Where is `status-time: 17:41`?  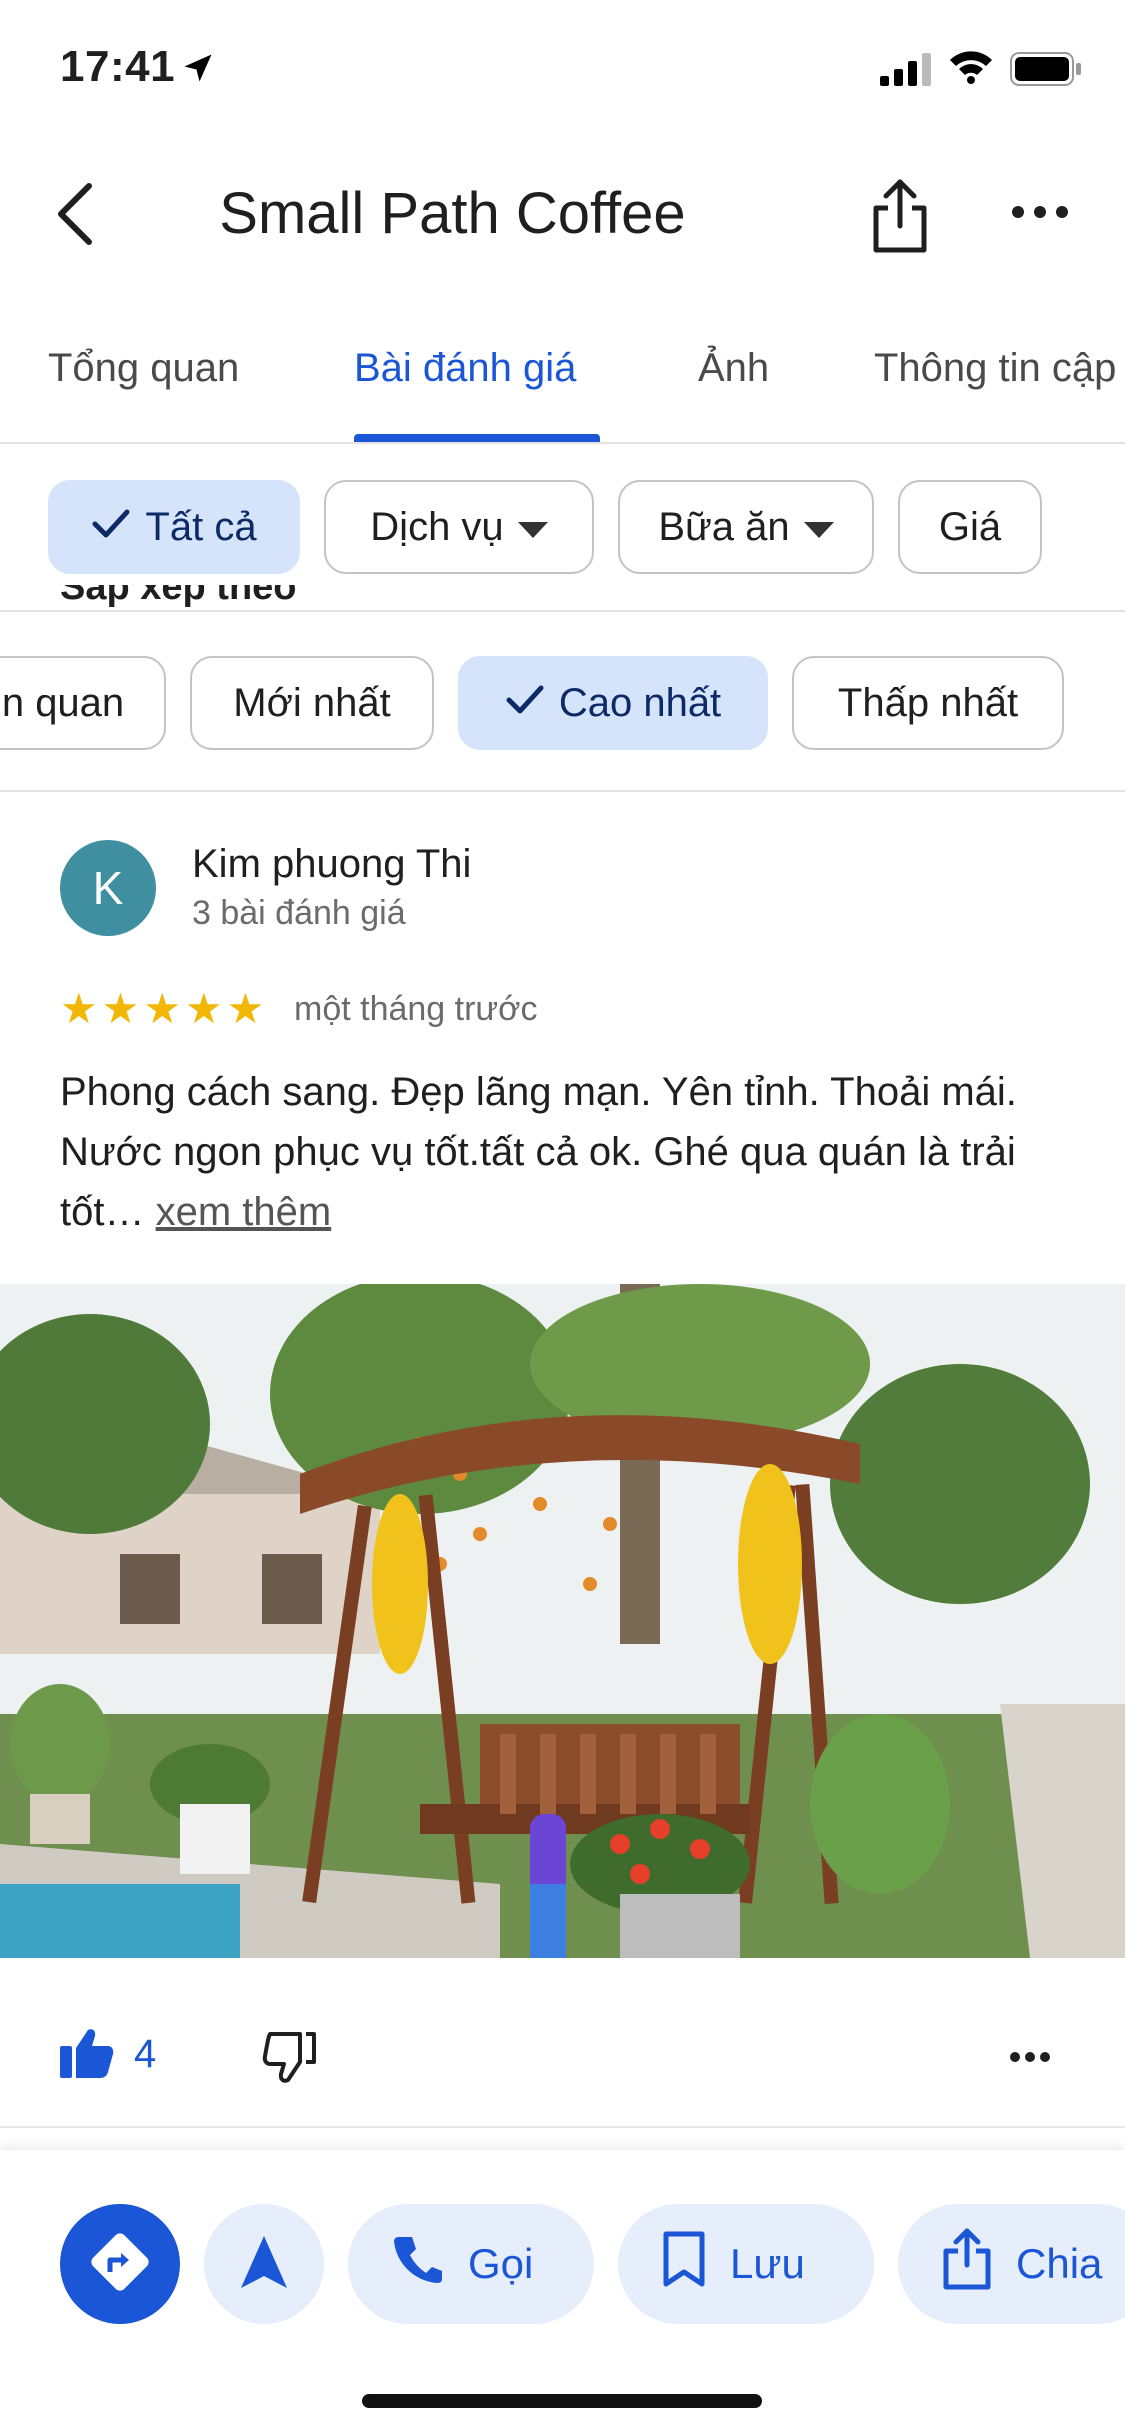 status-time: 17:41 is located at coordinates (118, 66).